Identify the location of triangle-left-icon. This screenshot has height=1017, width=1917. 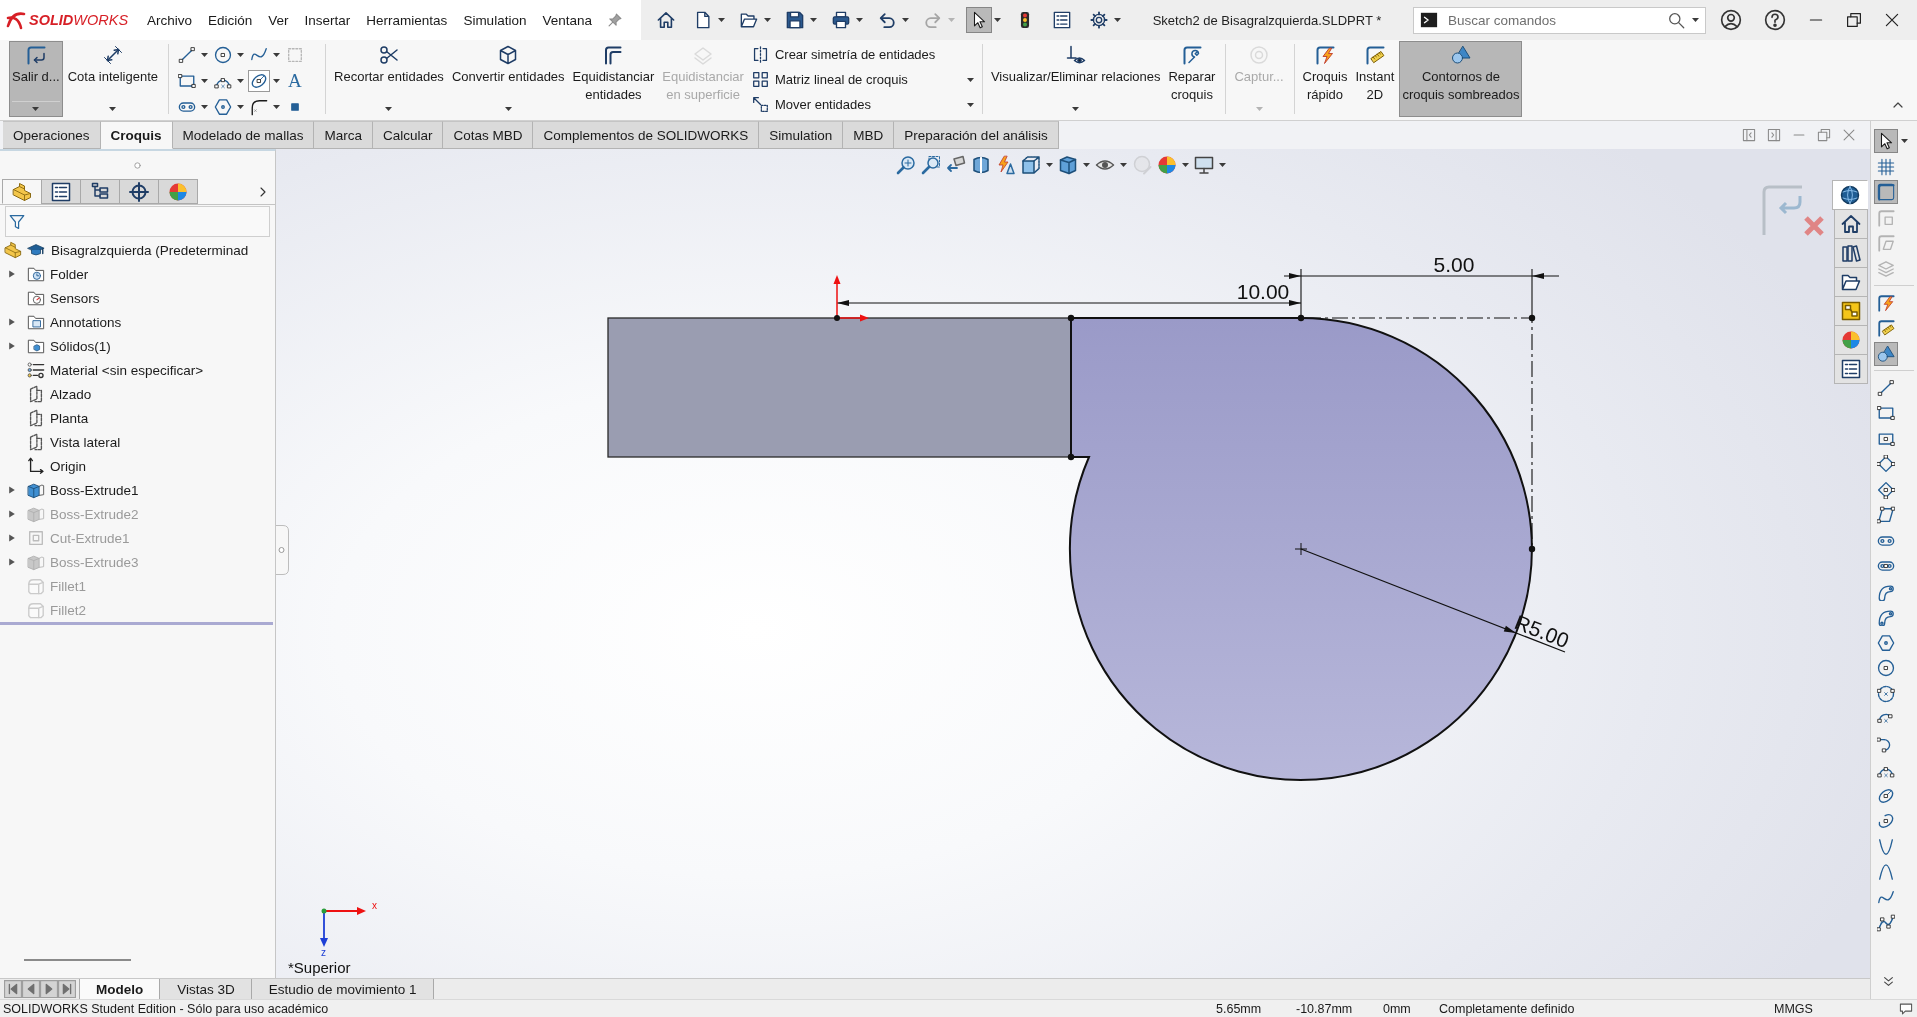
(31, 989).